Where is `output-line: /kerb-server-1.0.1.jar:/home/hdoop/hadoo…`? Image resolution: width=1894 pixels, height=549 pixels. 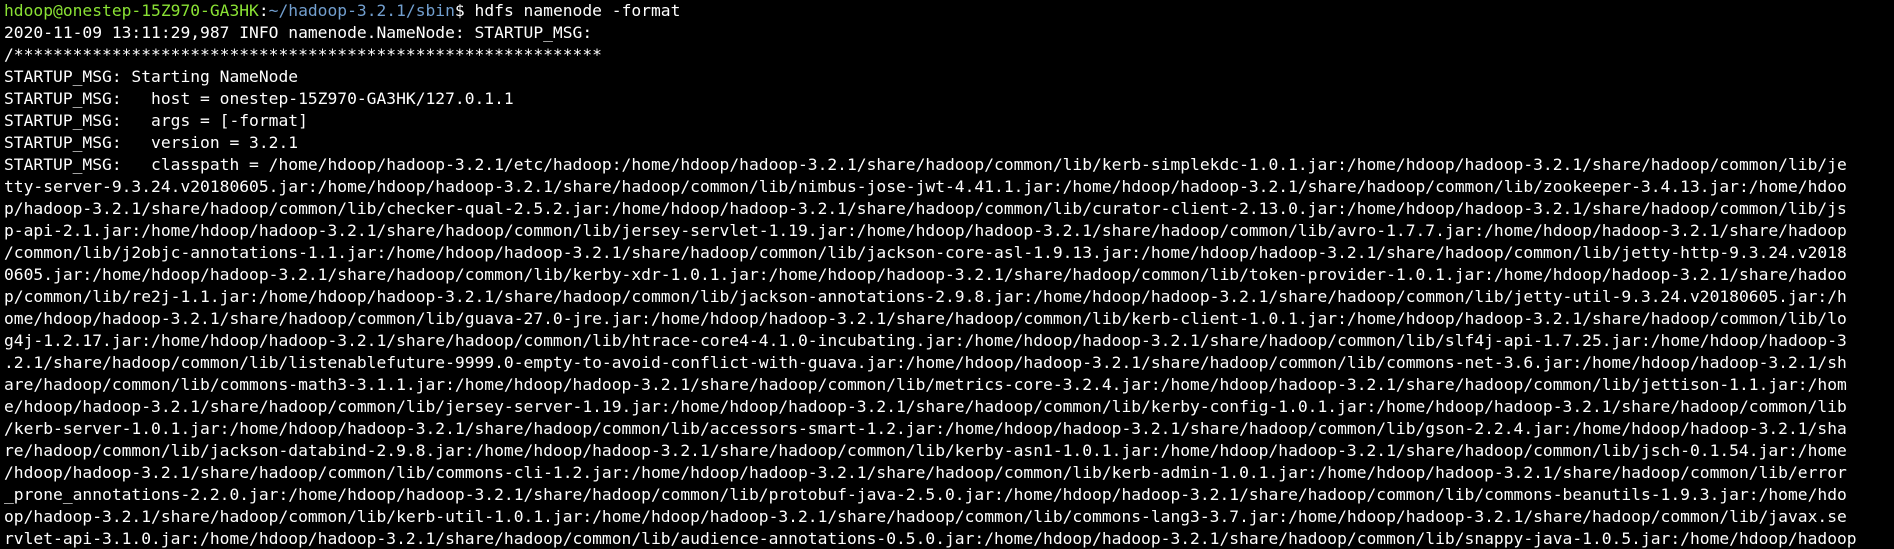
output-line: /kerb-server-1.0.1.jar:/home/hdoop/hadoo… is located at coordinates (925, 428).